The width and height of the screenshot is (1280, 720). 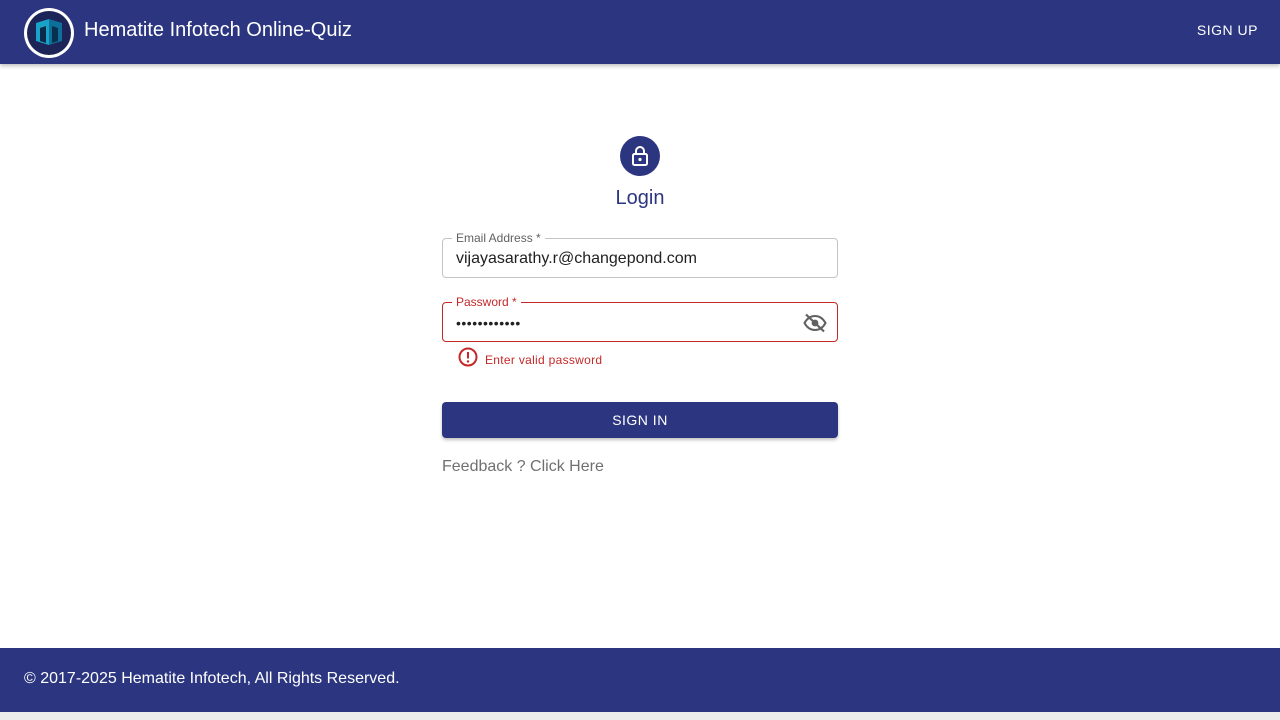 What do you see at coordinates (815, 323) in the screenshot?
I see `eye-off-icon` at bounding box center [815, 323].